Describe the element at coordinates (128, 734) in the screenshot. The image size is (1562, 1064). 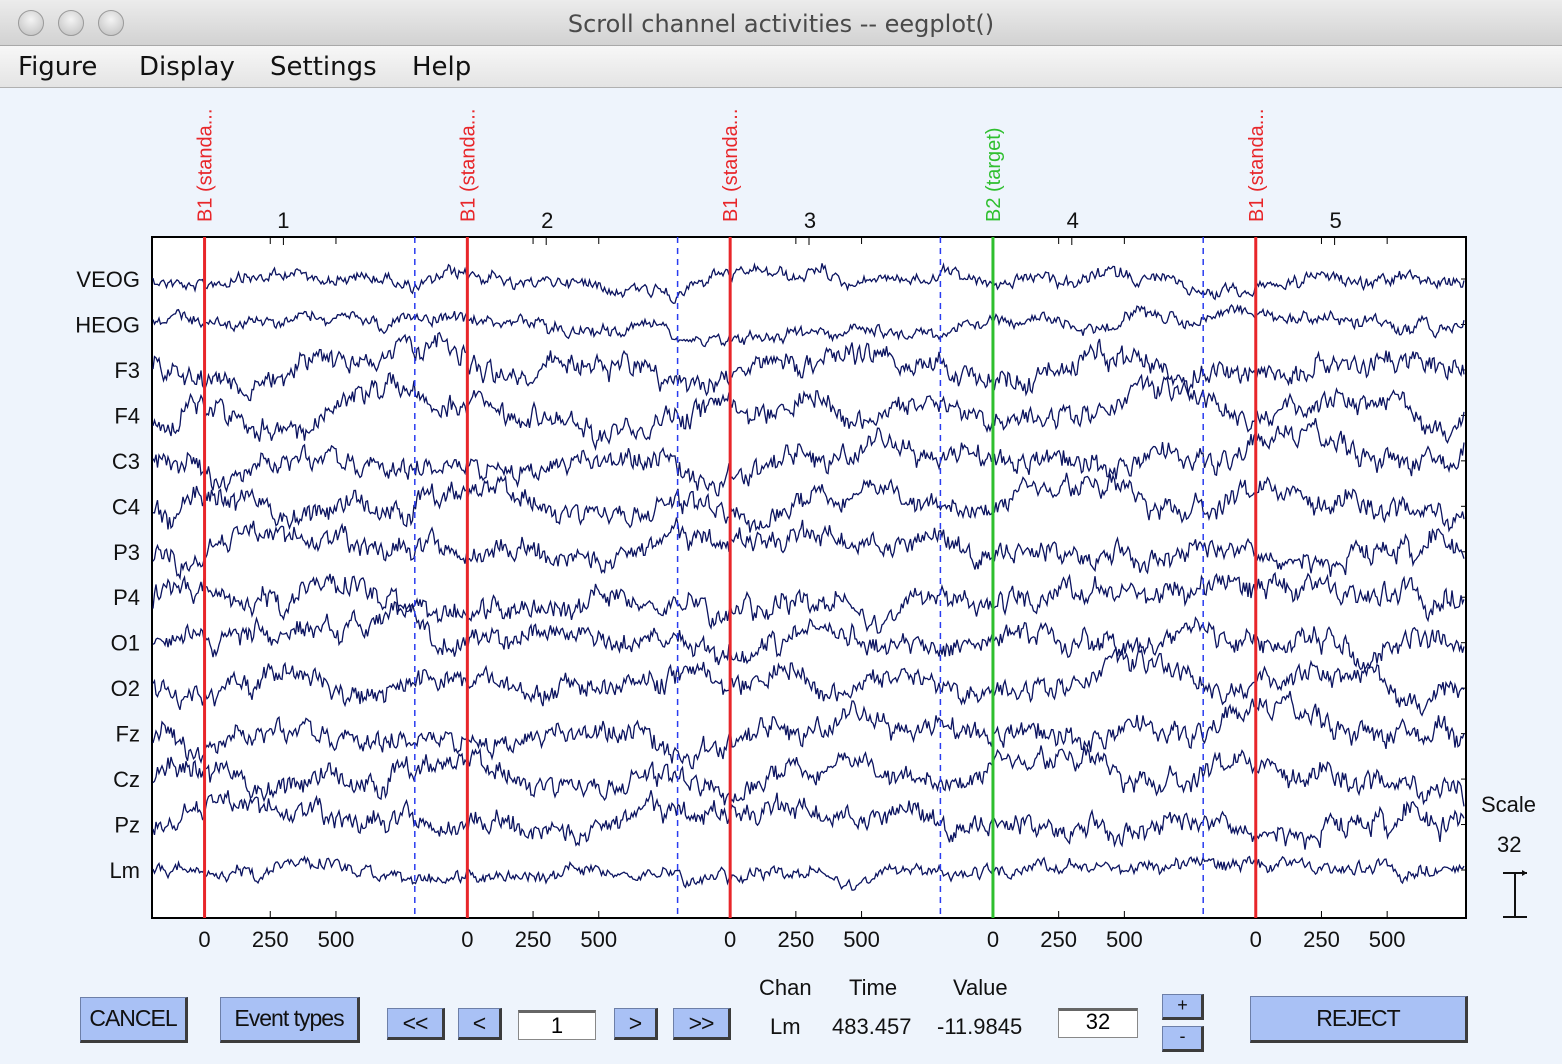
I see `channel-label: Fz` at that location.